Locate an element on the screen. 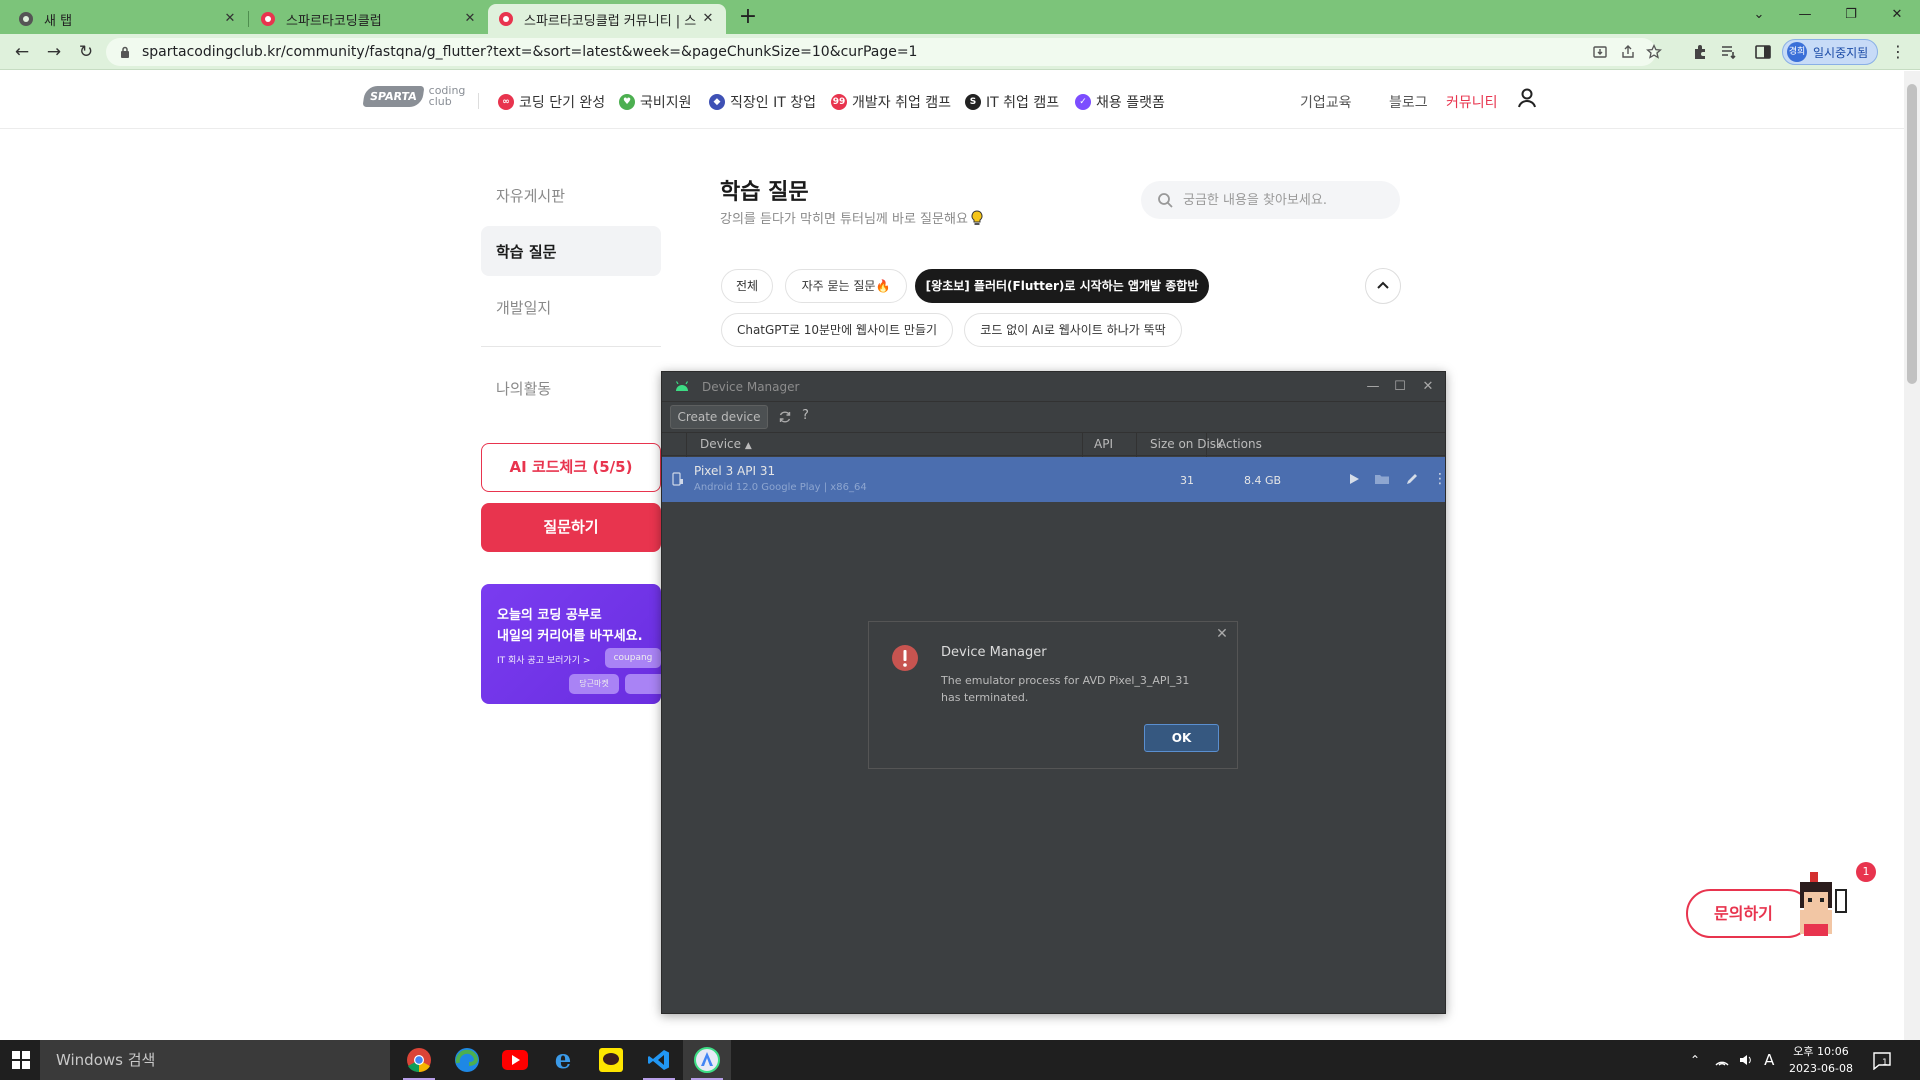 Image resolution: width=1920 pixels, height=1080 pixels. tab-sparta: 스파르타코딩클럽 ✕ is located at coordinates (369, 19).